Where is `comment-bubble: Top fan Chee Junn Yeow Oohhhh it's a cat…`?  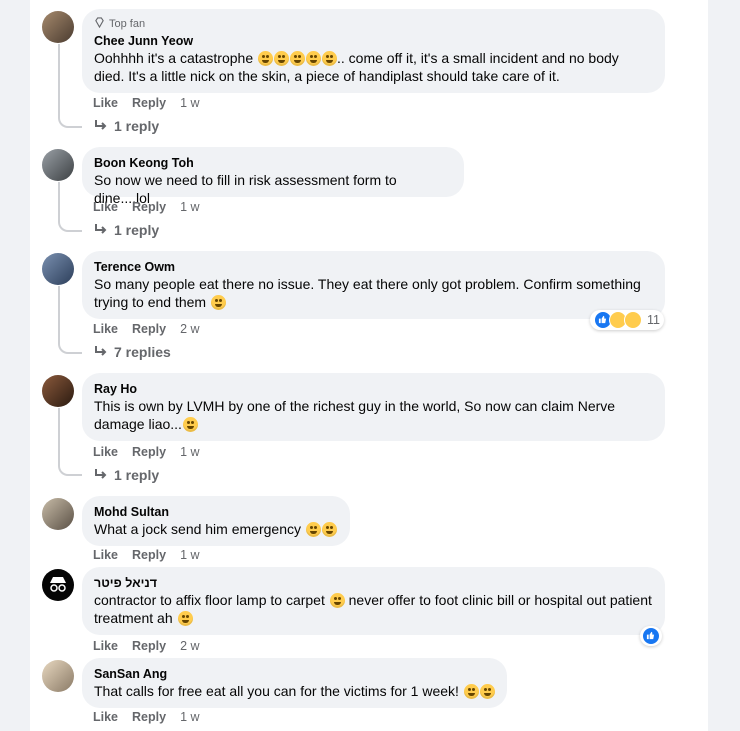 comment-bubble: Top fan Chee Junn Yeow Oohhhh it's a cat… is located at coordinates (373, 51).